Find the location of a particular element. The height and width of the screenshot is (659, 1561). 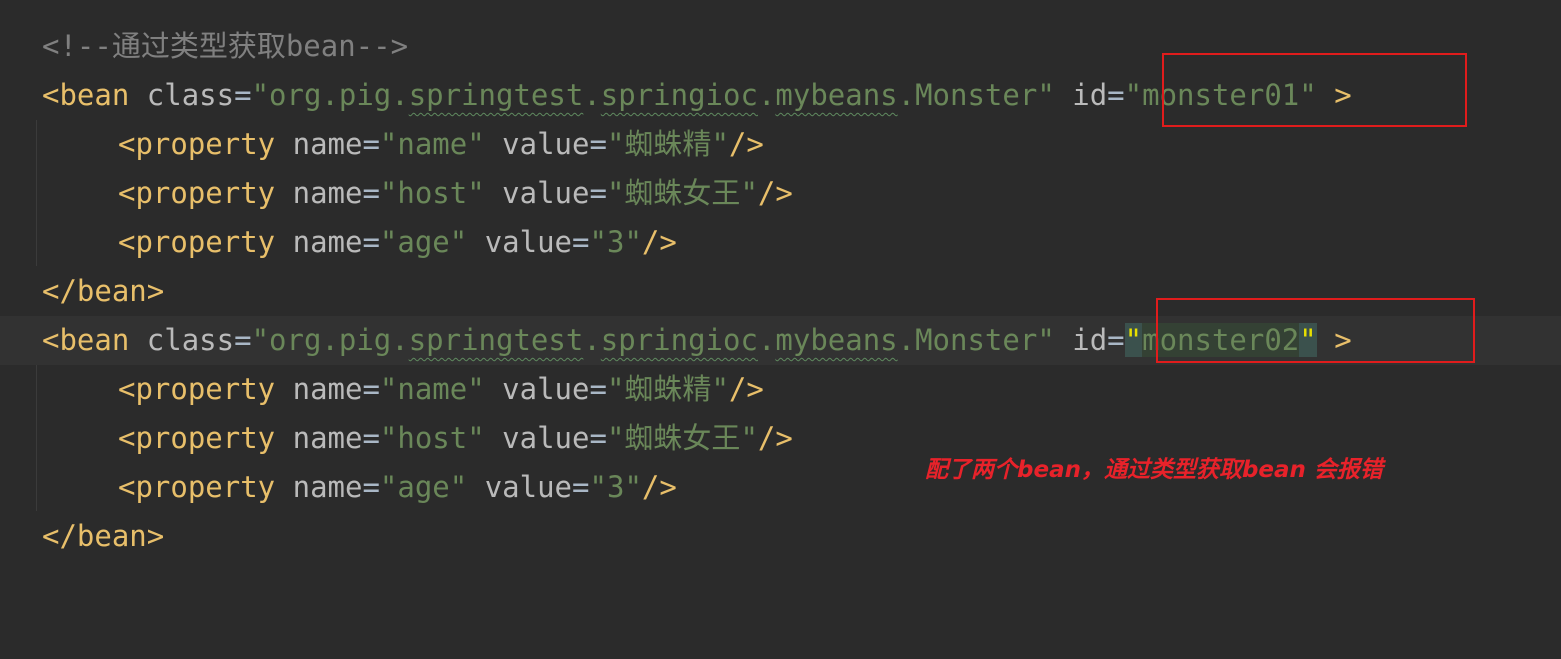

equals-sign: = is located at coordinates (243, 95).